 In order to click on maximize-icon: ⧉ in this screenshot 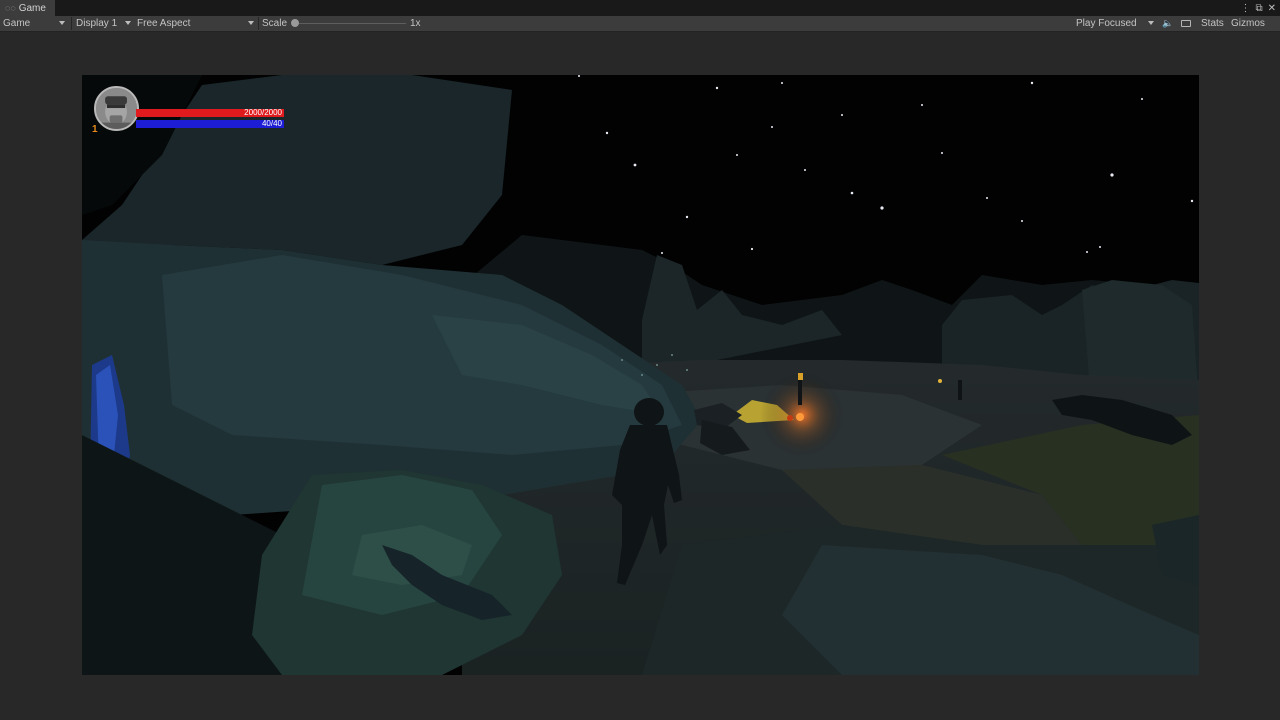, I will do `click(1258, 8)`.